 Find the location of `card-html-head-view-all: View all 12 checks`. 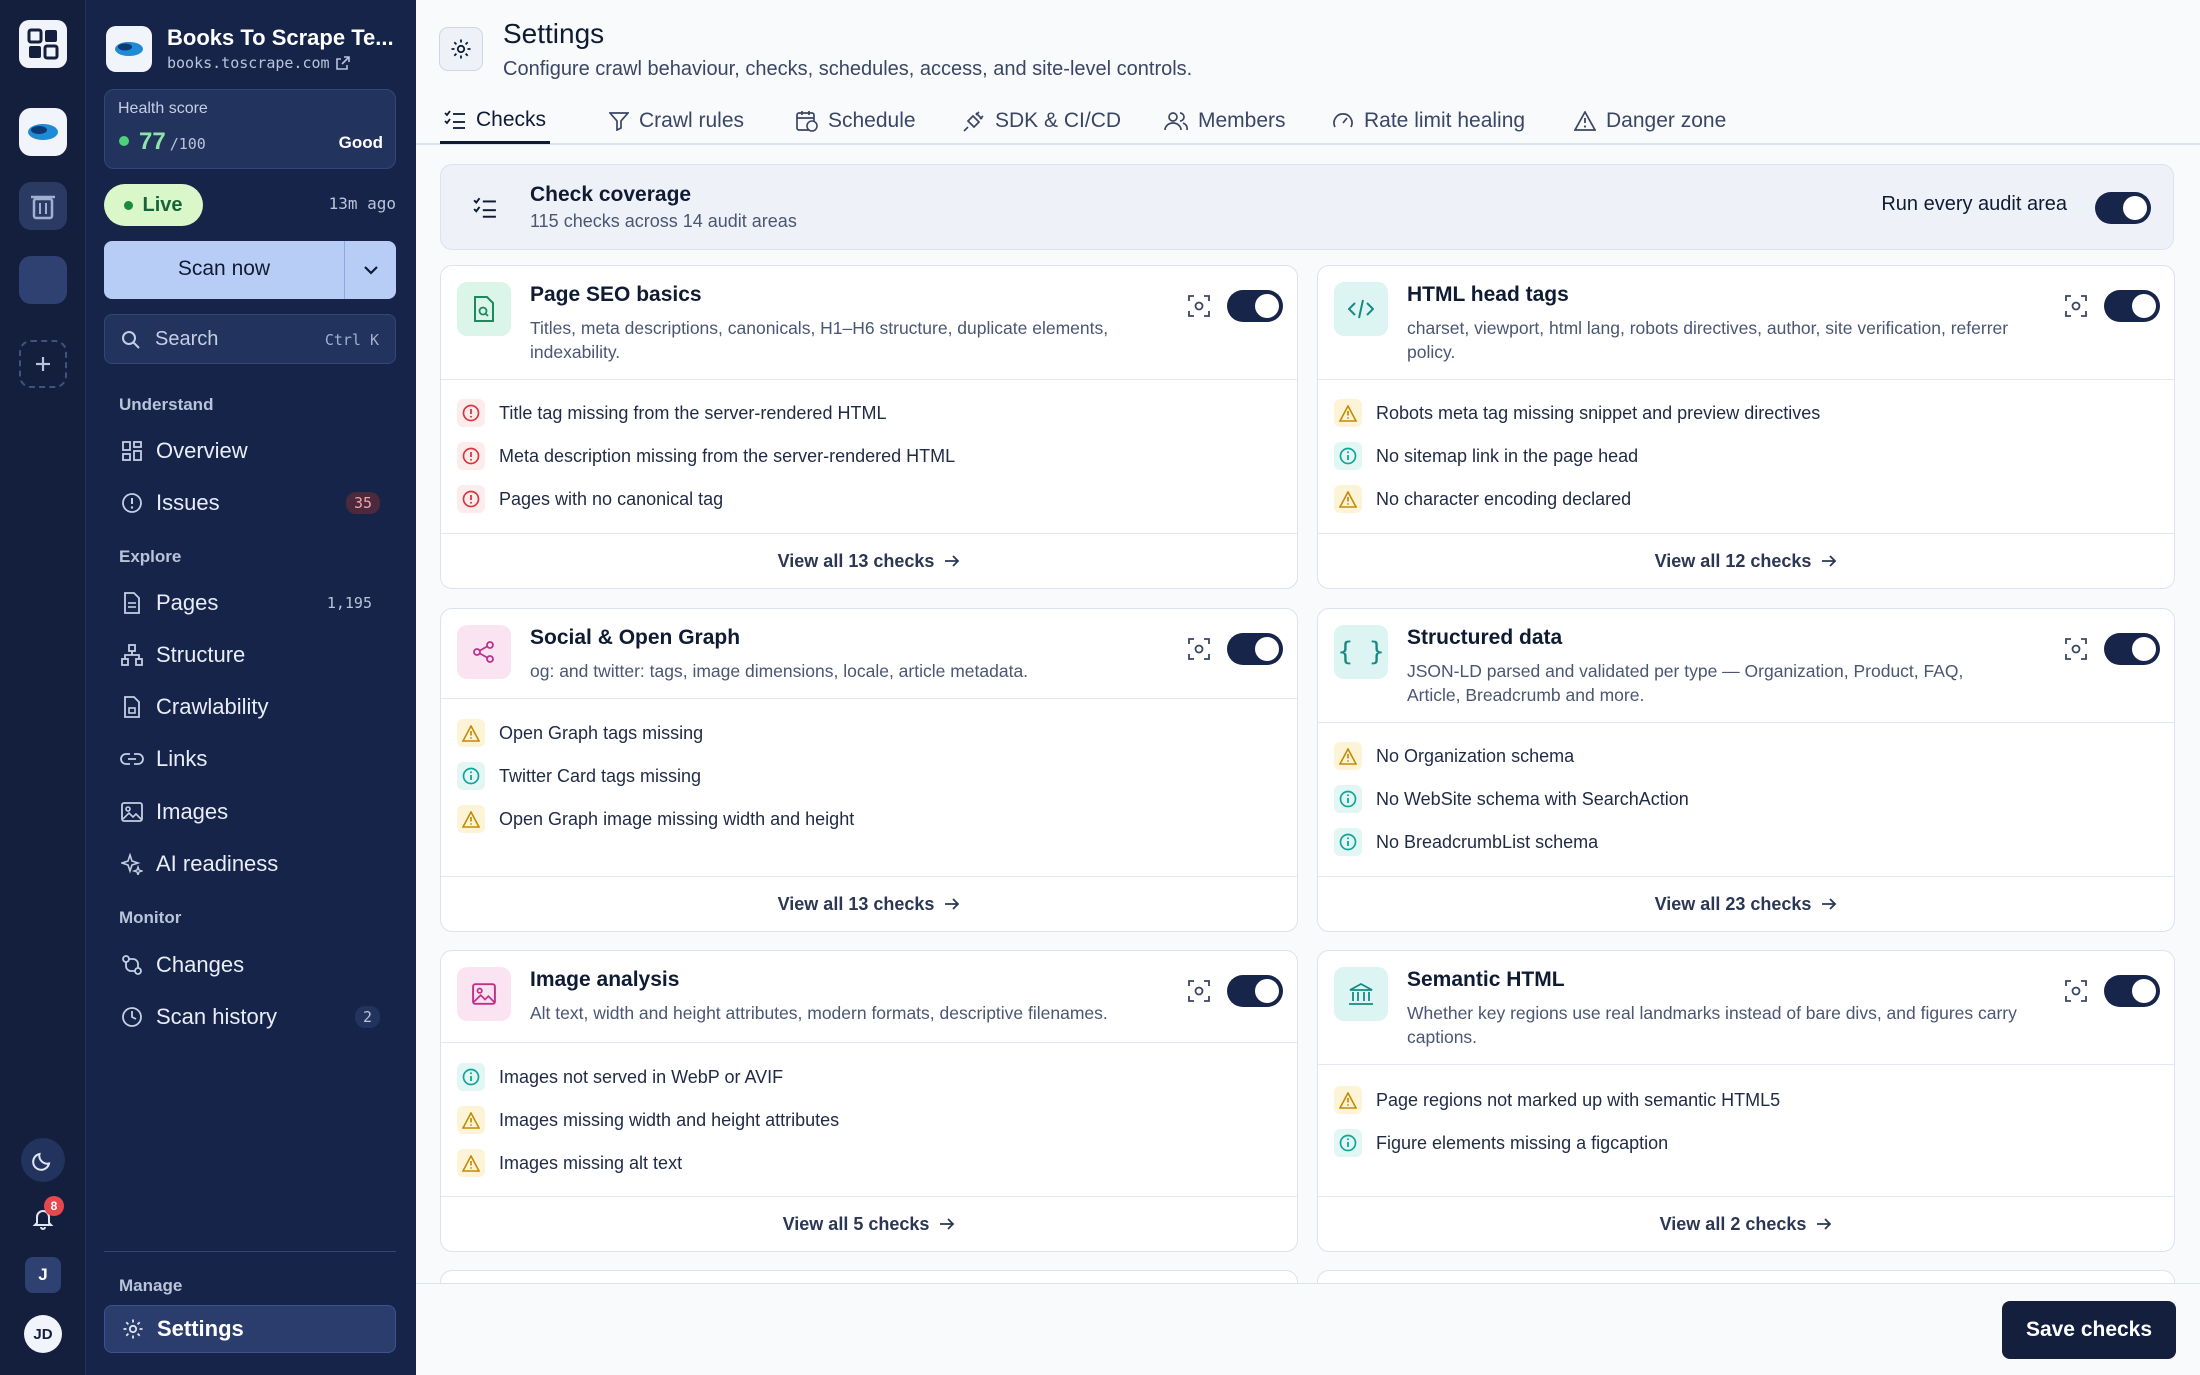

card-html-head-view-all: View all 12 checks is located at coordinates (1746, 560).